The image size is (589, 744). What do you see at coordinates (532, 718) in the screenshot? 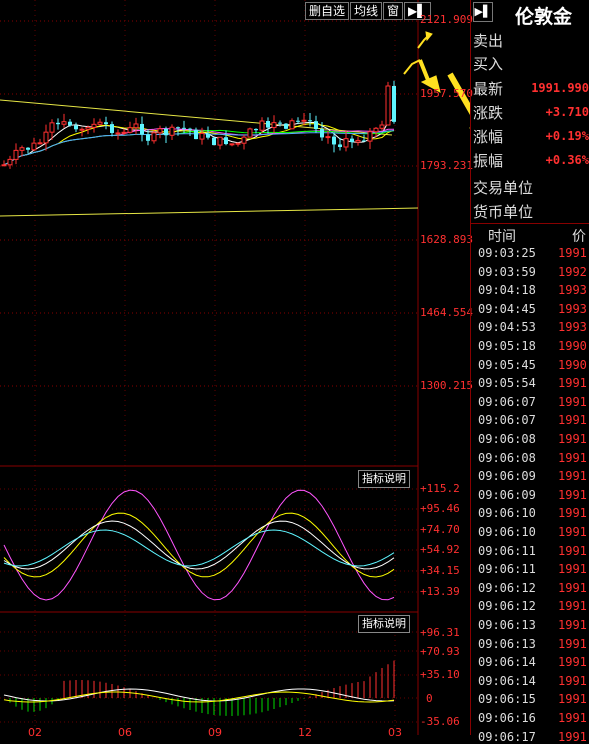
I see `tick-row: 09:06:16 1991` at bounding box center [532, 718].